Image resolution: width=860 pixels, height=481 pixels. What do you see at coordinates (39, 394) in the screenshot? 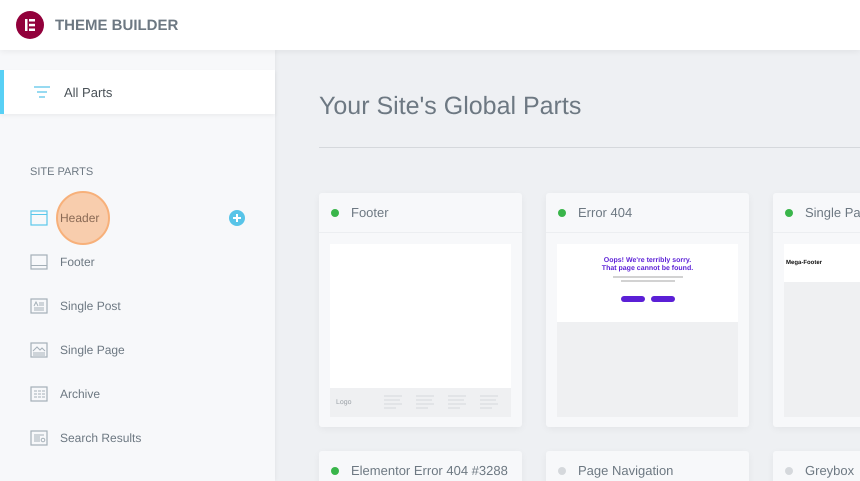
I see `grid-layout-icon` at bounding box center [39, 394].